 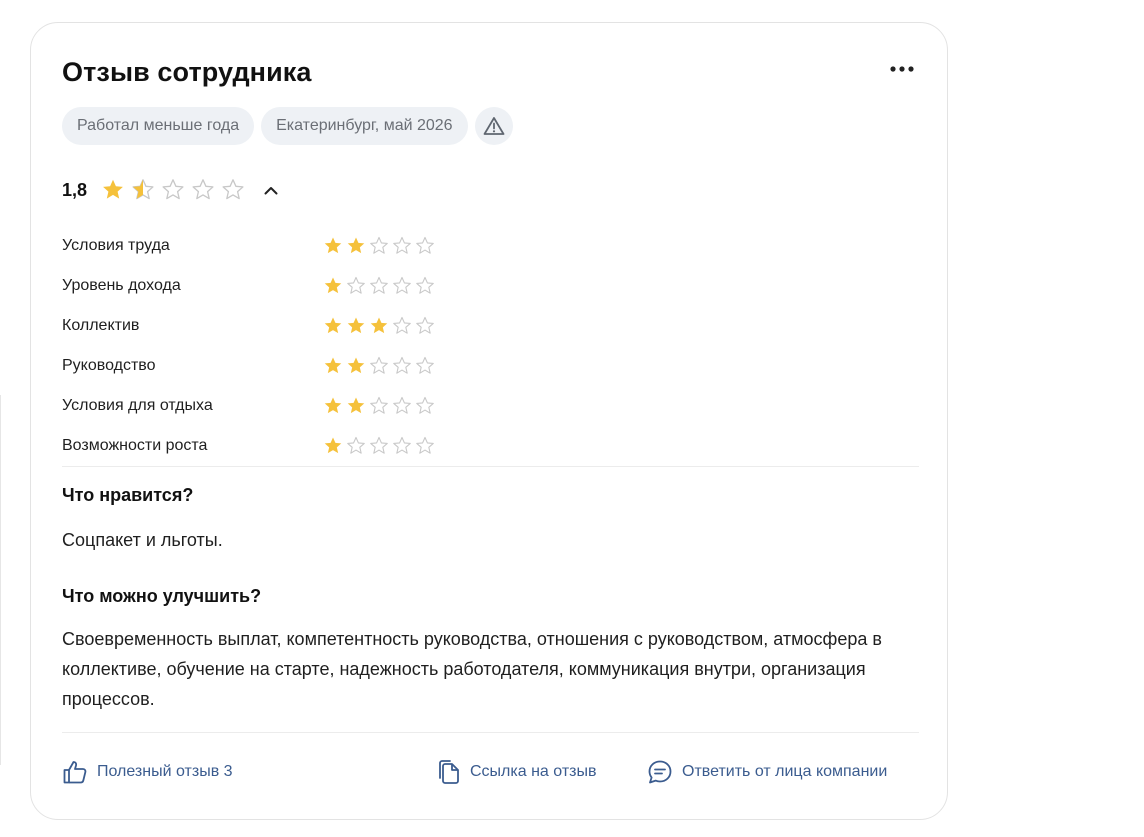 What do you see at coordinates (158, 126) in the screenshot?
I see `tenure-chip: Работал меньше года` at bounding box center [158, 126].